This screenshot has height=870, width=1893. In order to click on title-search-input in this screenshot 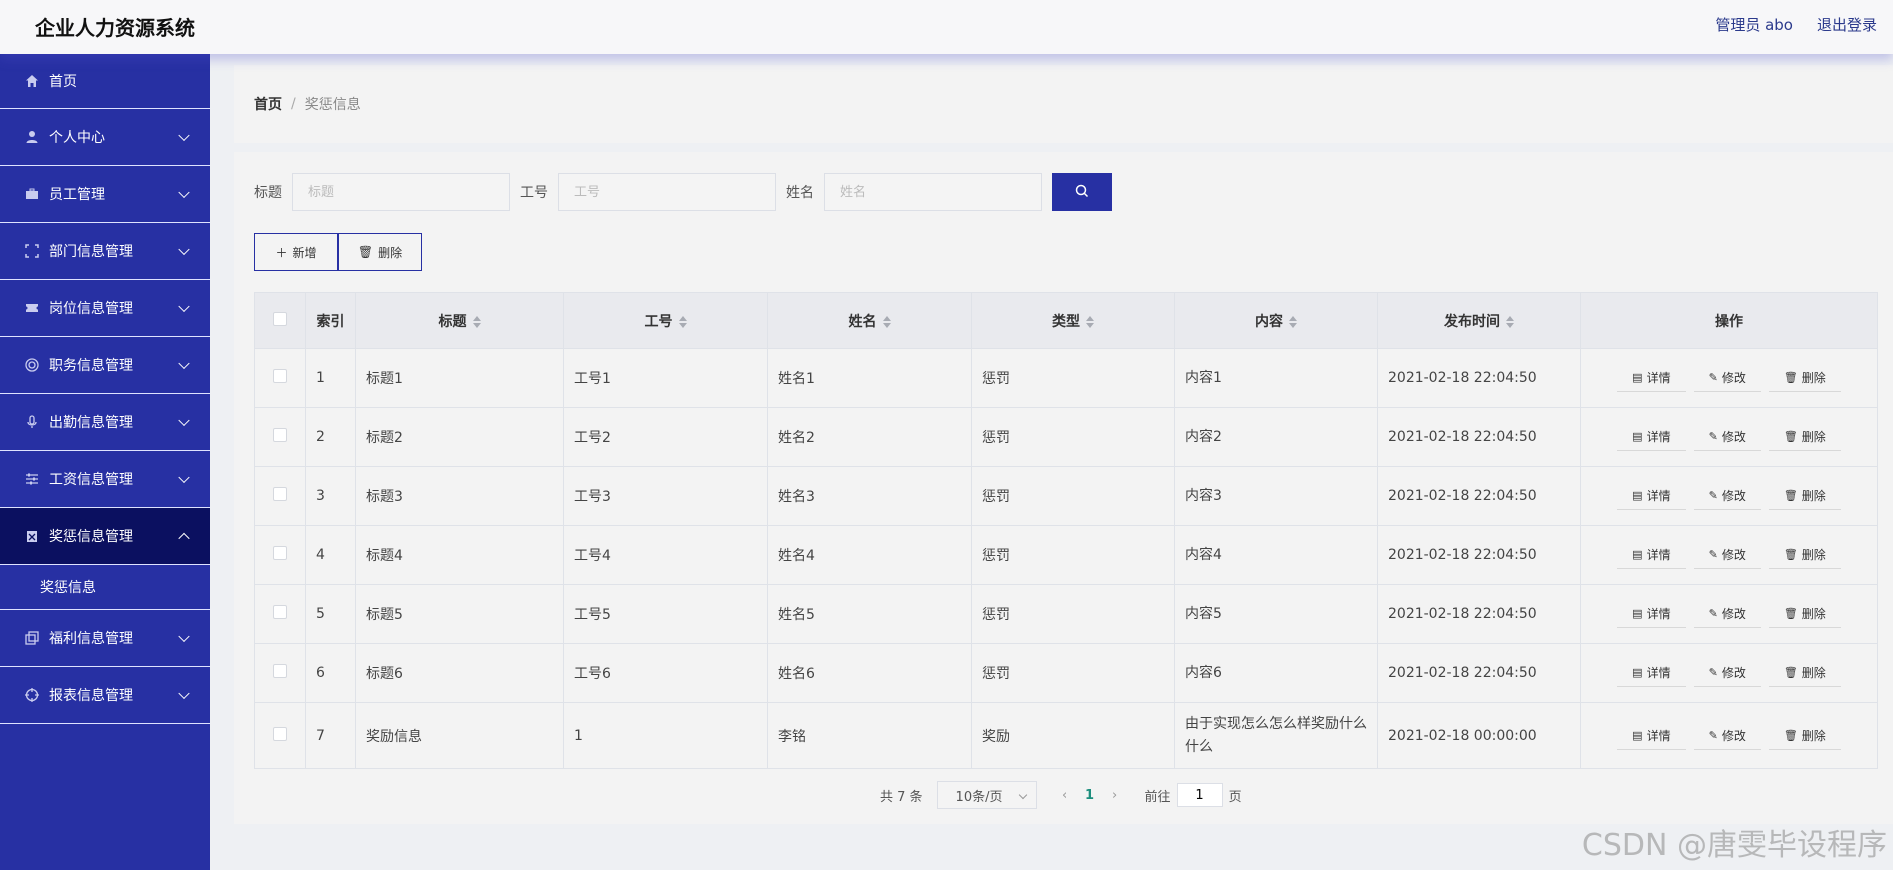, I will do `click(401, 192)`.